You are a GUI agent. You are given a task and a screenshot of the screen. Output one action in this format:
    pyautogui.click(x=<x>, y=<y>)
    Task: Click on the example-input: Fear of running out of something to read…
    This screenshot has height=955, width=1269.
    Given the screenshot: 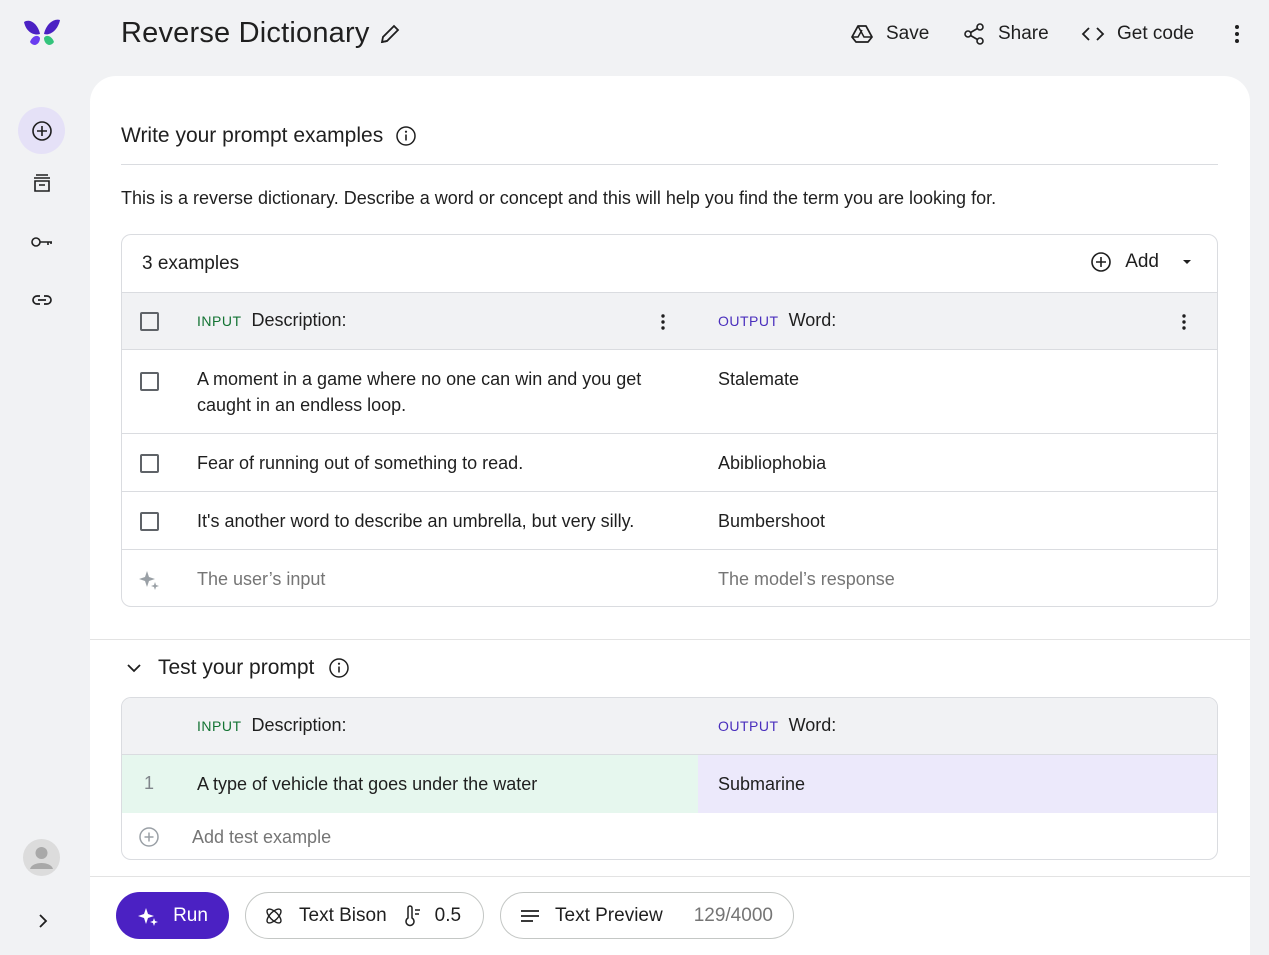 What is the action you would take?
    pyautogui.click(x=360, y=463)
    